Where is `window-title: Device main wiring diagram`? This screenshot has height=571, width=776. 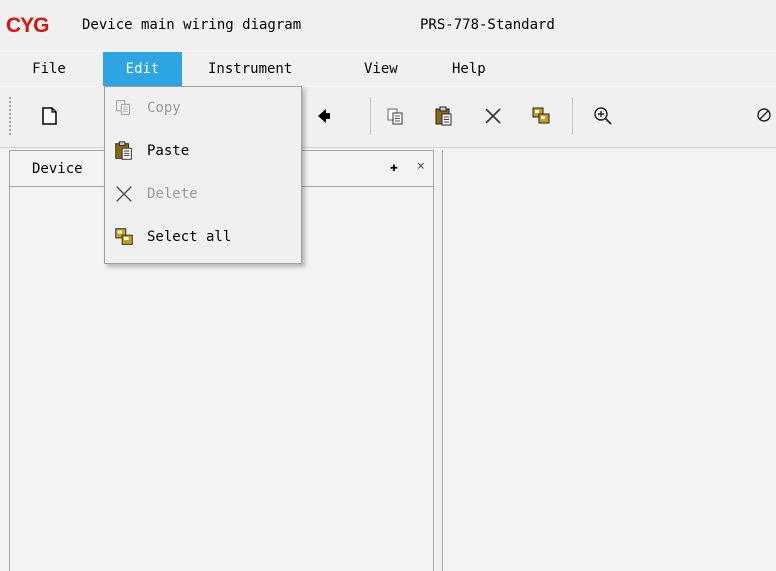 window-title: Device main wiring diagram is located at coordinates (192, 25).